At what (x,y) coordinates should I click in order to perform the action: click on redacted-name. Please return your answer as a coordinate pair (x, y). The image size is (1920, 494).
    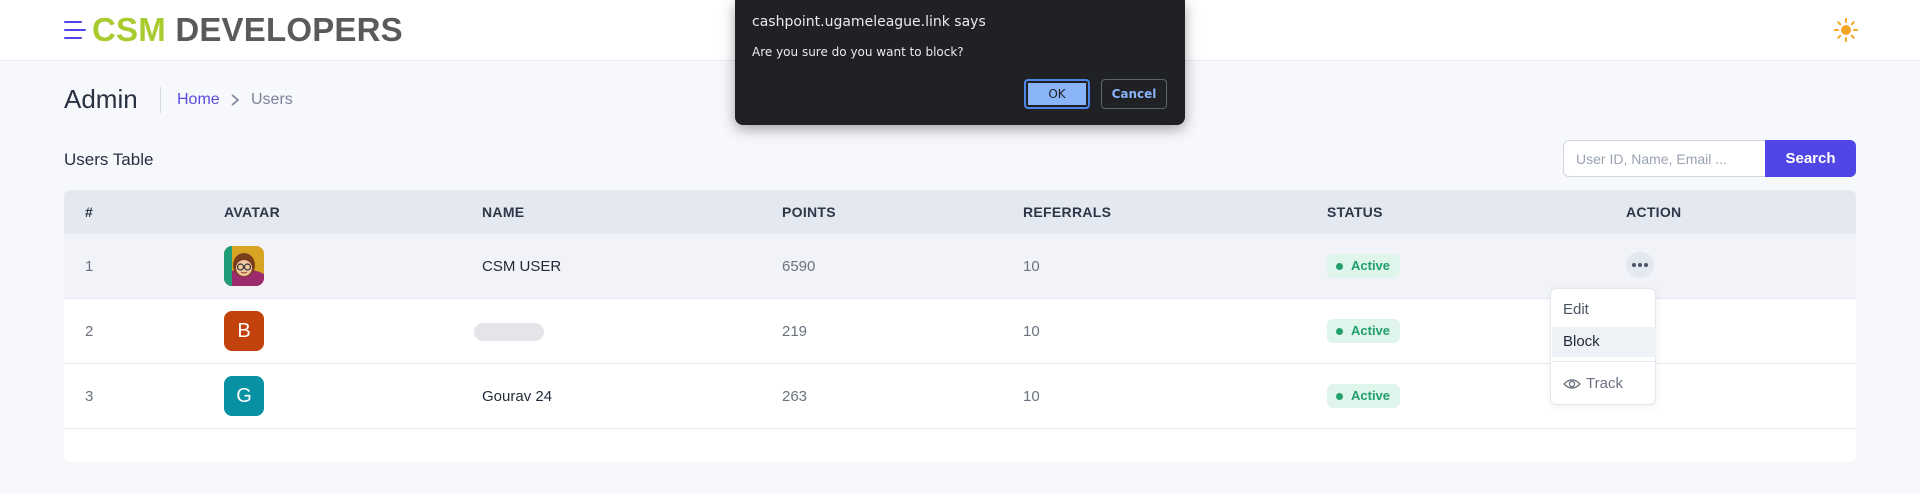
    Looking at the image, I should click on (509, 332).